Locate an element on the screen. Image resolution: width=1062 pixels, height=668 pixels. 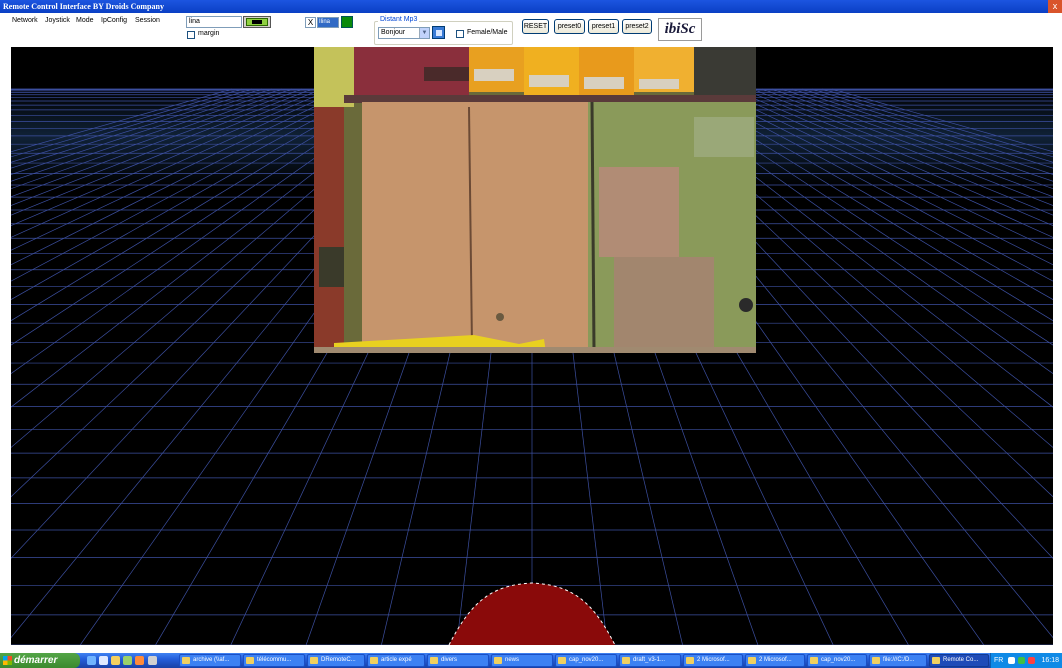
distant-mp3-label: Distant Mp3 is located at coordinates (399, 19).